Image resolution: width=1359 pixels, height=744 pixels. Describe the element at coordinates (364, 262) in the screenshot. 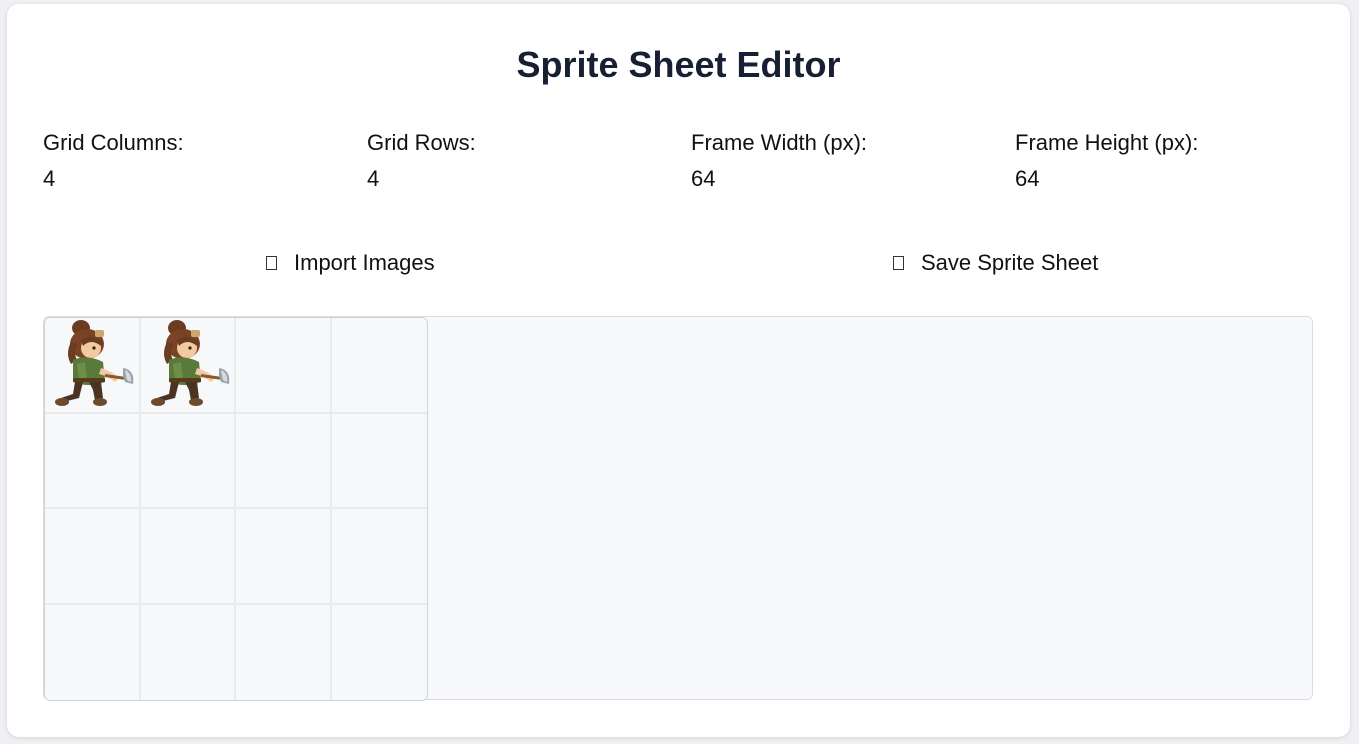

I see `import-images-label: Import Images` at that location.